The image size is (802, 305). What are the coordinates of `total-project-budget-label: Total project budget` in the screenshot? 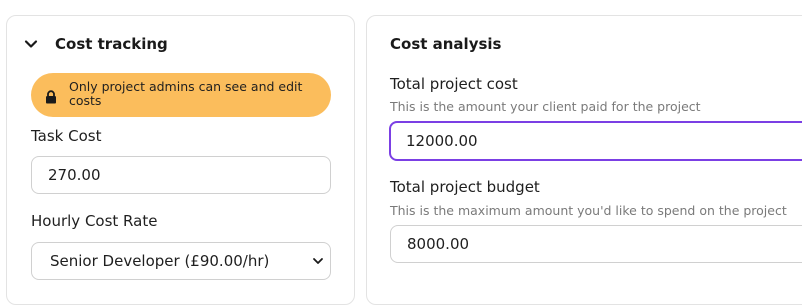 It's located at (465, 187).